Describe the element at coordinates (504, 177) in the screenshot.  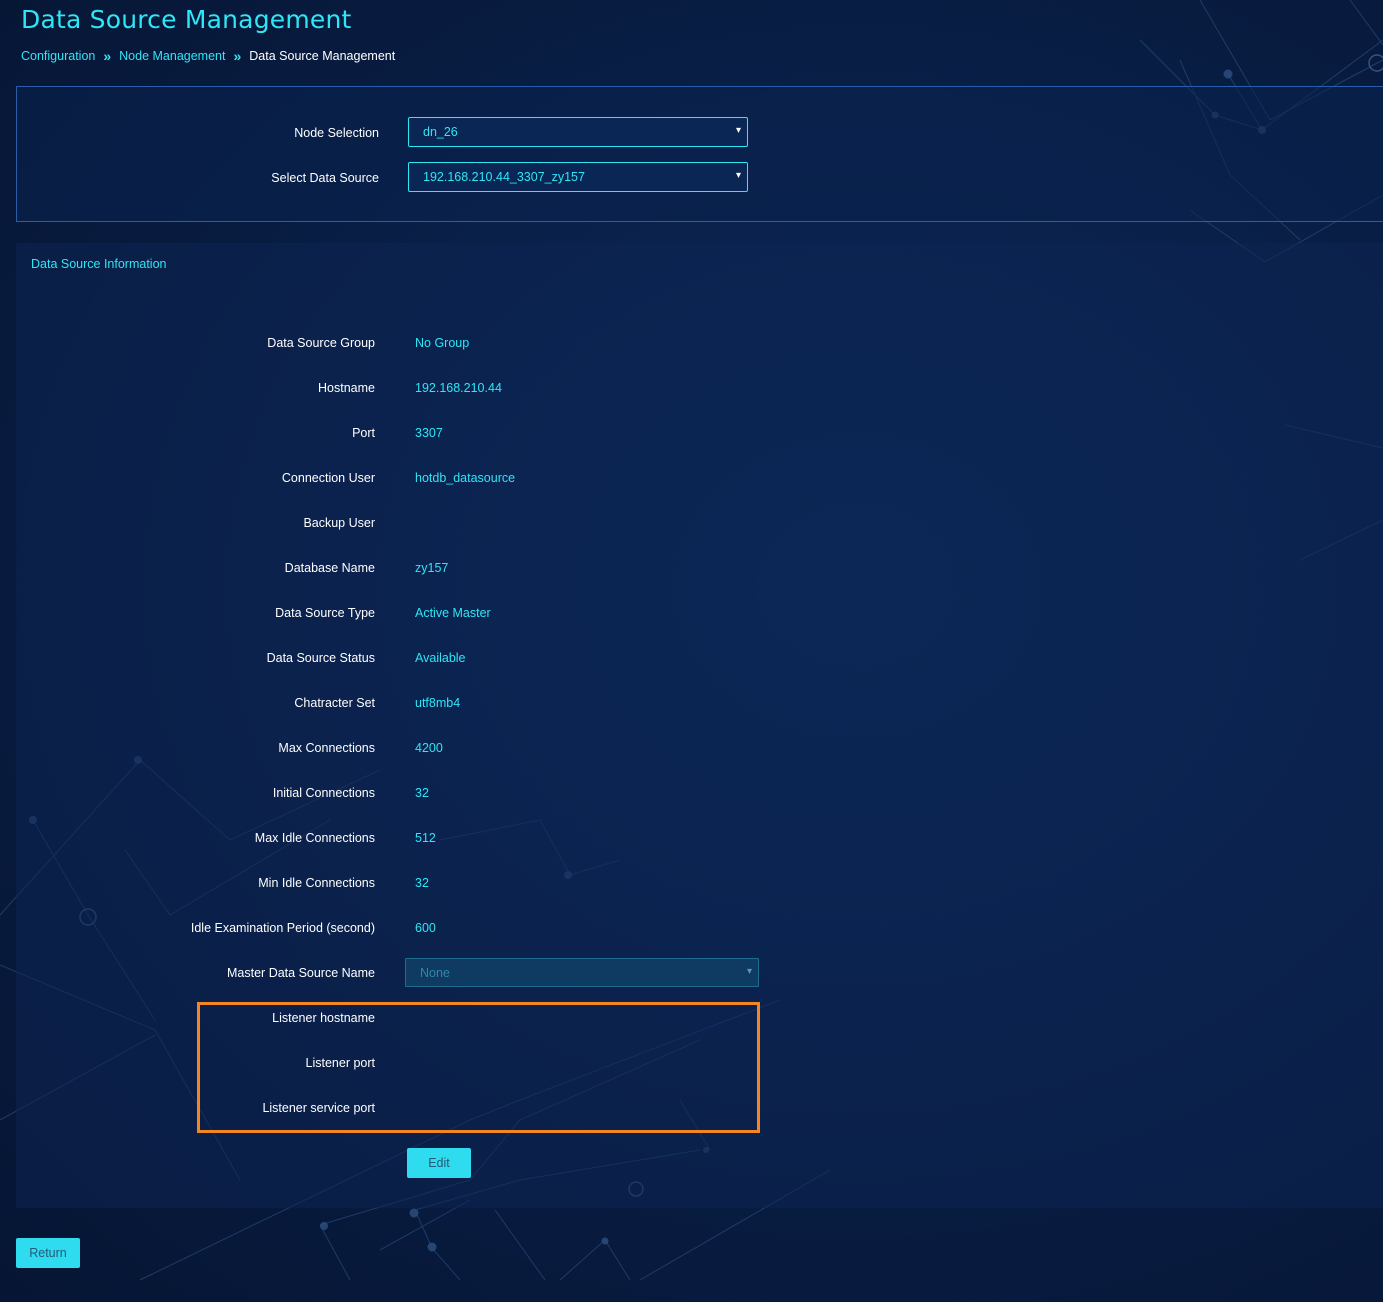
I see `data-source-value: 192.168.210.44_3307_zy157` at that location.